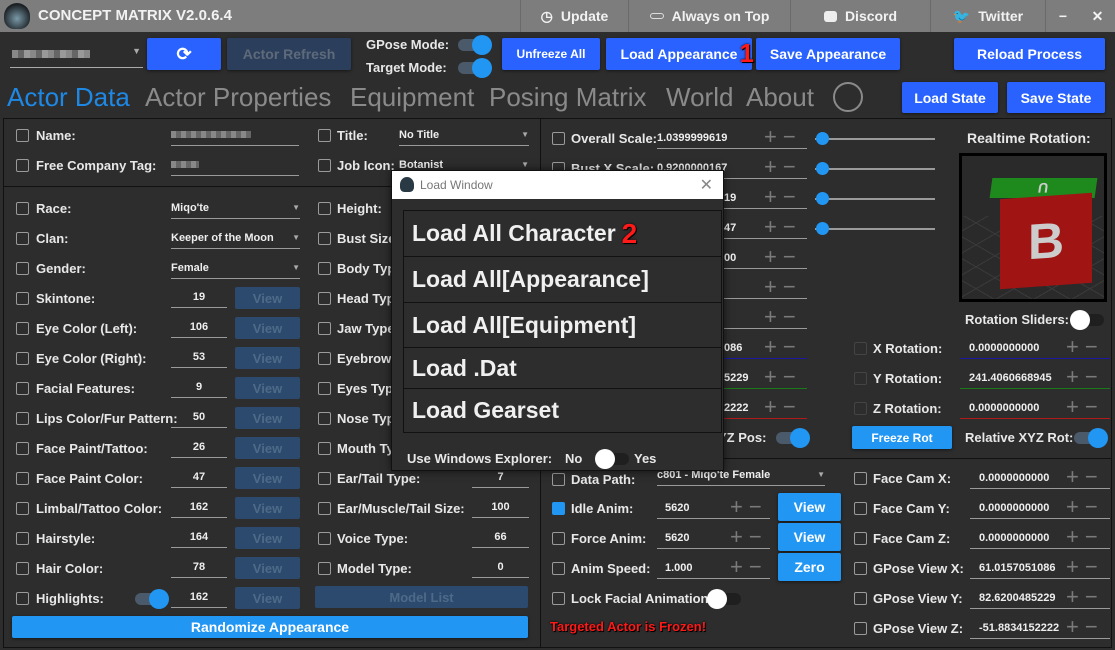 The width and height of the screenshot is (1115, 650). Describe the element at coordinates (780, 97) in the screenshot. I see `tab-about: About` at that location.